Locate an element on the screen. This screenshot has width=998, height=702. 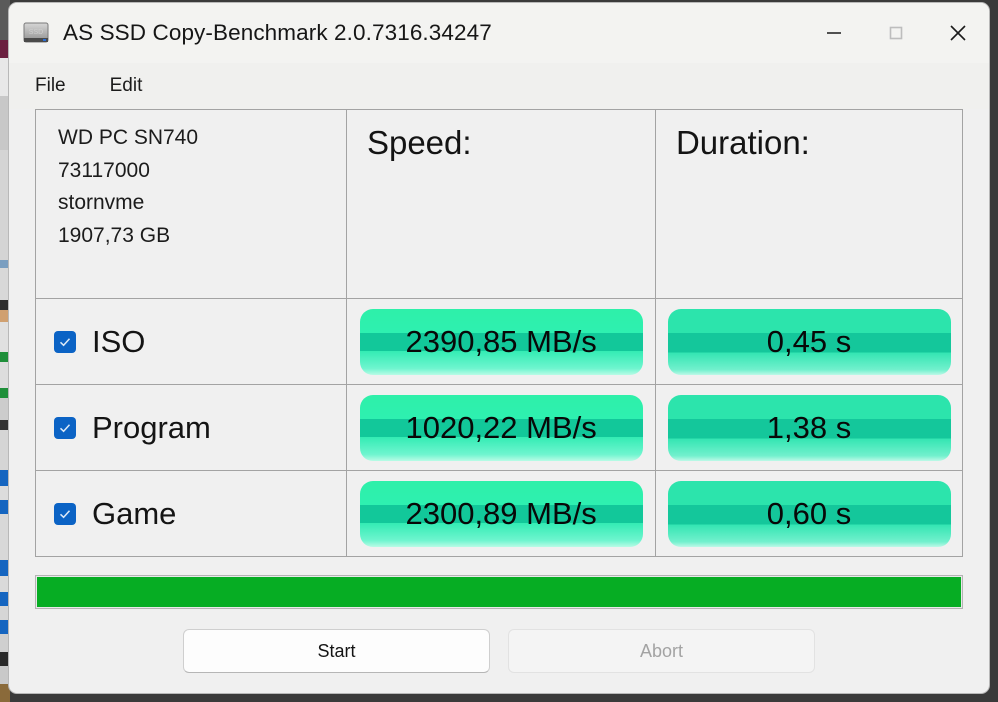
benchmark-iso-speed-cell: 2390,85 MB/s is located at coordinates (502, 342).